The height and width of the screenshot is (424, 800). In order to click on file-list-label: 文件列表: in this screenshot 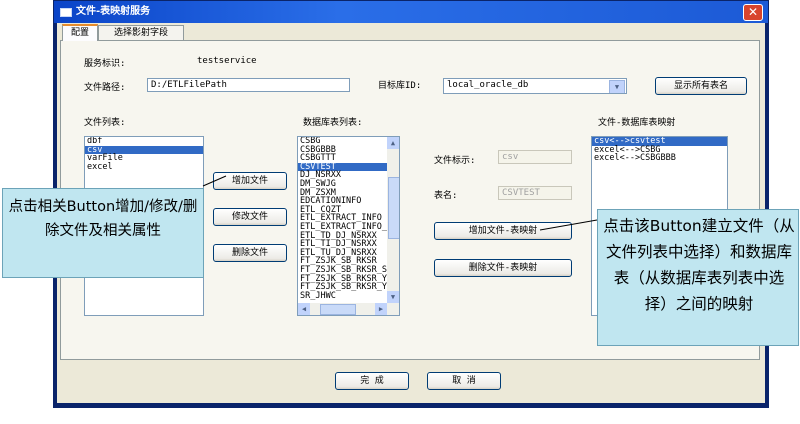, I will do `click(105, 123)`.